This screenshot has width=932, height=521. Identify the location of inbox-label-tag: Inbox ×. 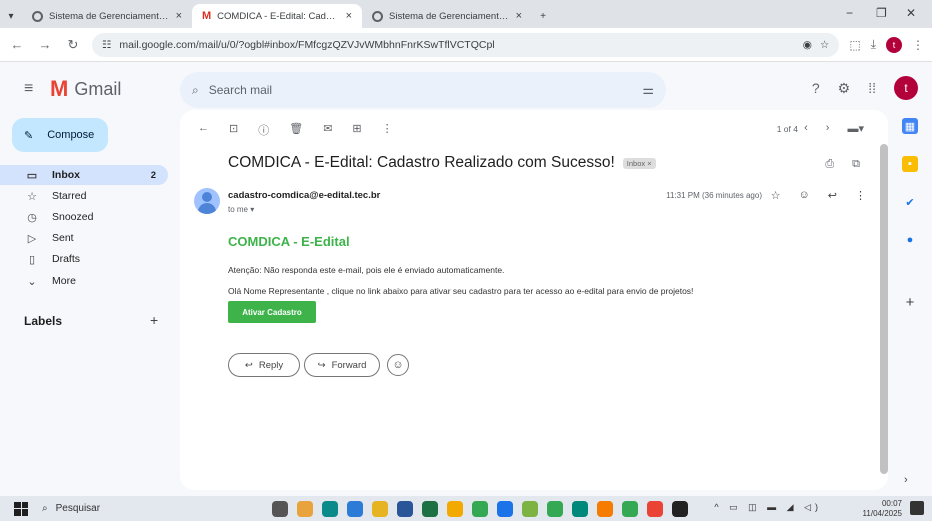
(639, 163).